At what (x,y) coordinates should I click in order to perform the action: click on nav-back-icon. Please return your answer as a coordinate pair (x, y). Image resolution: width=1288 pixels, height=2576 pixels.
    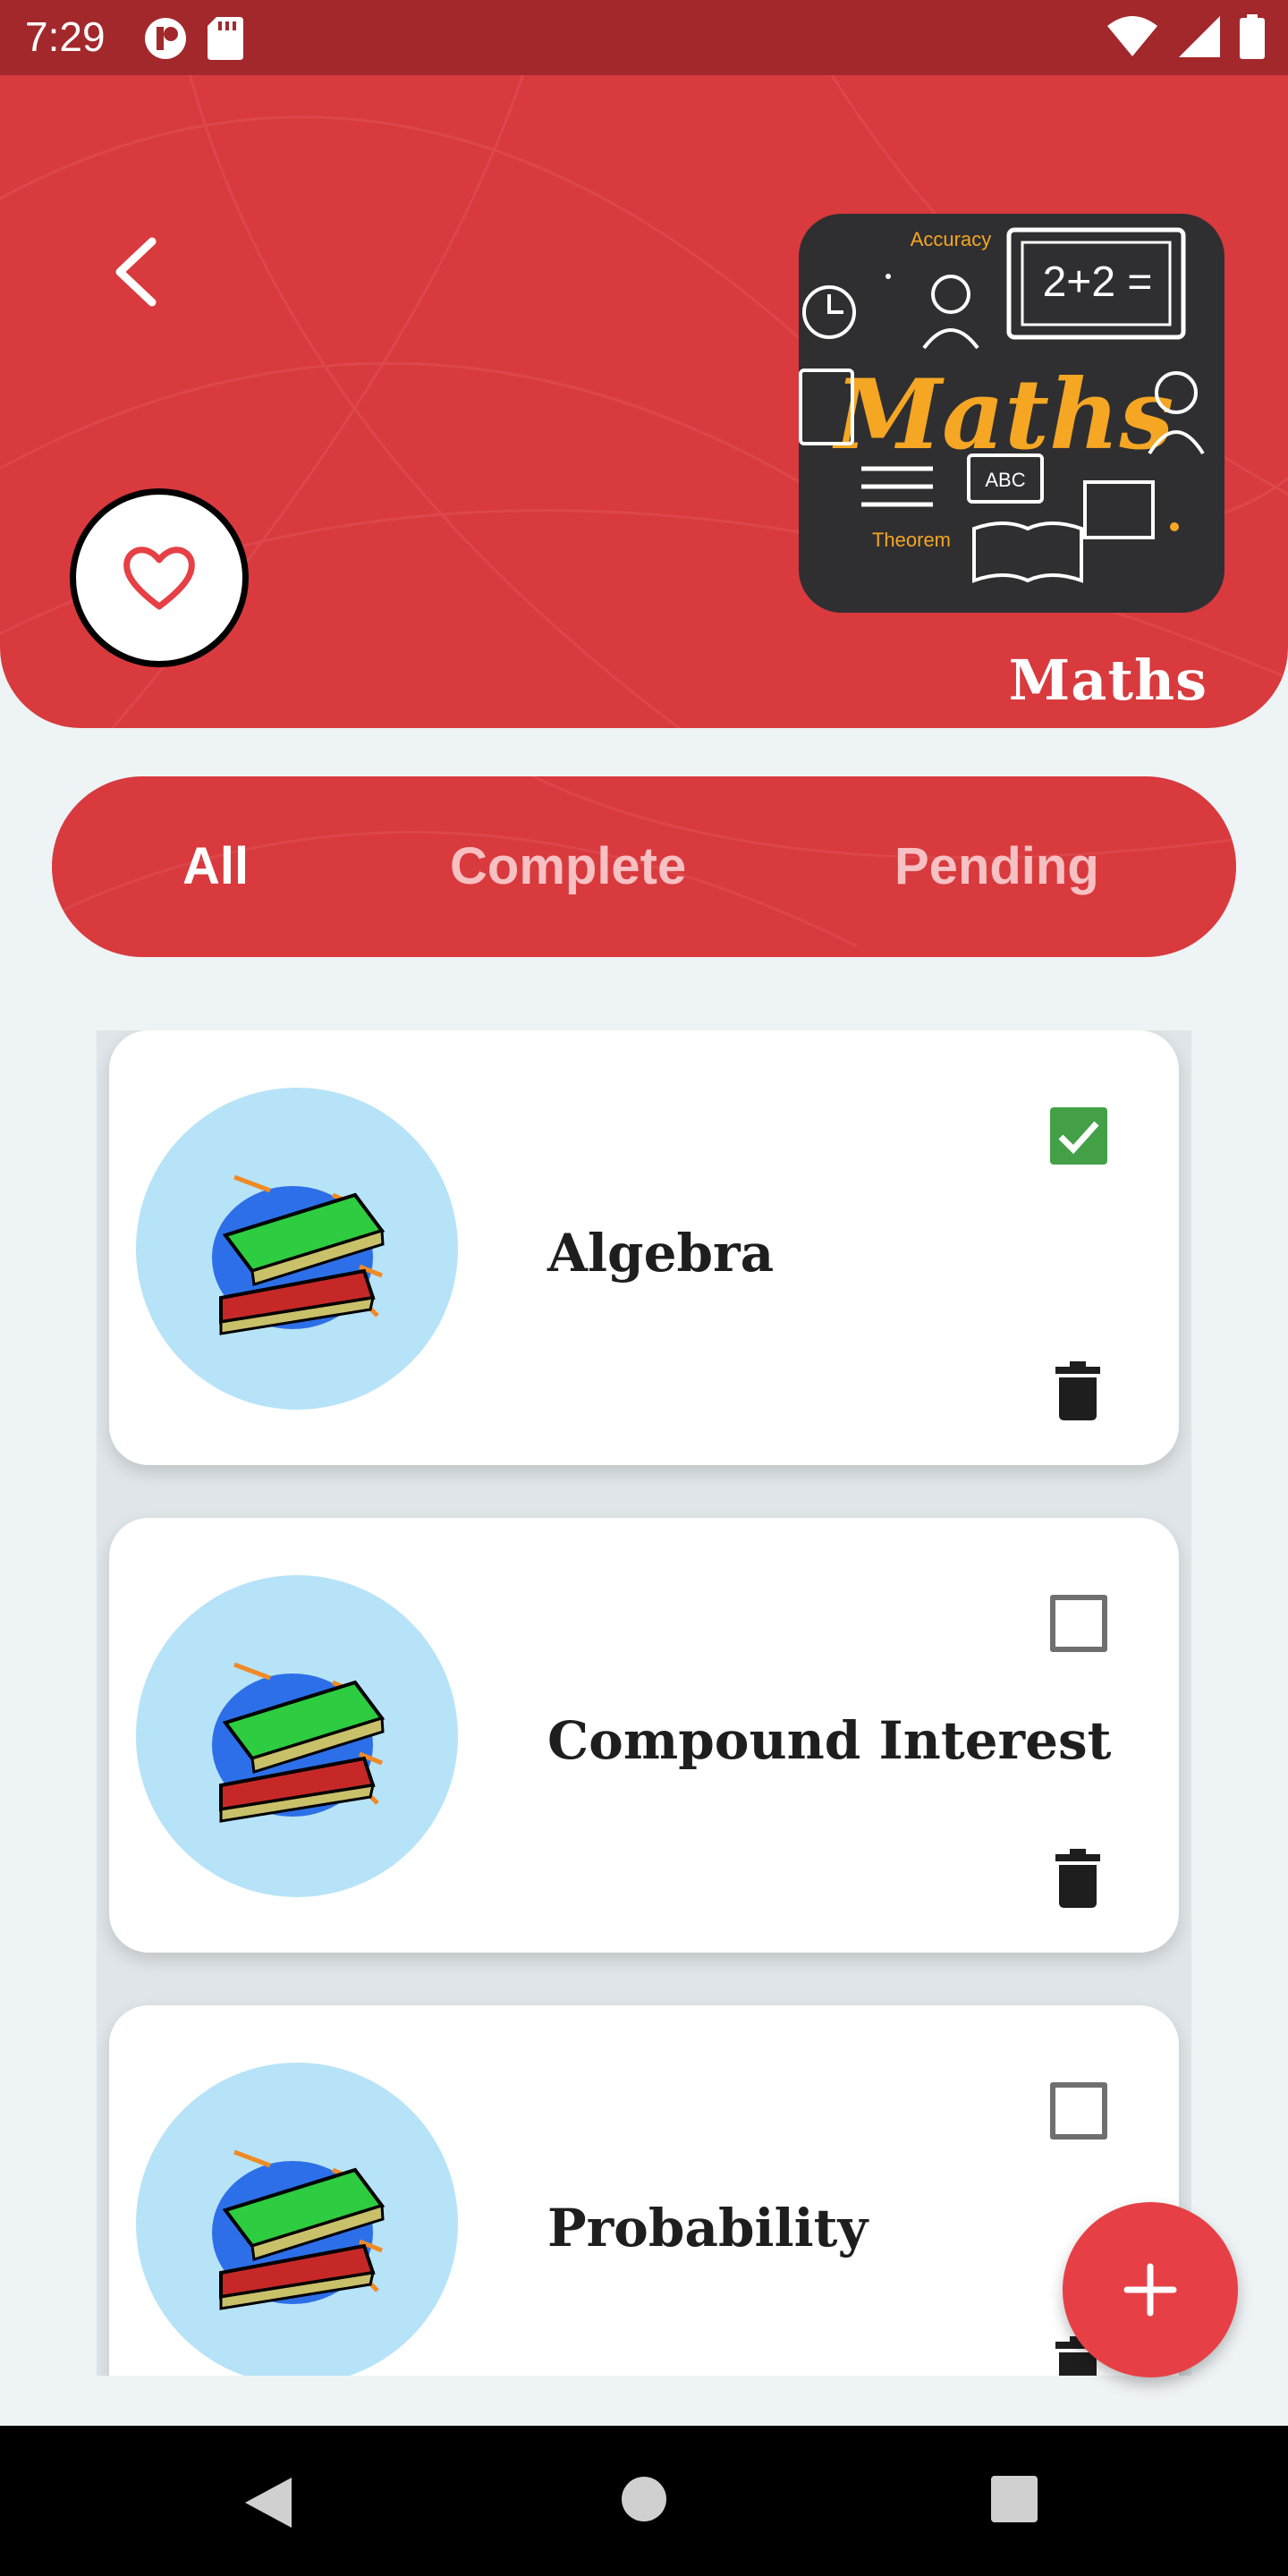
    Looking at the image, I should click on (268, 2502).